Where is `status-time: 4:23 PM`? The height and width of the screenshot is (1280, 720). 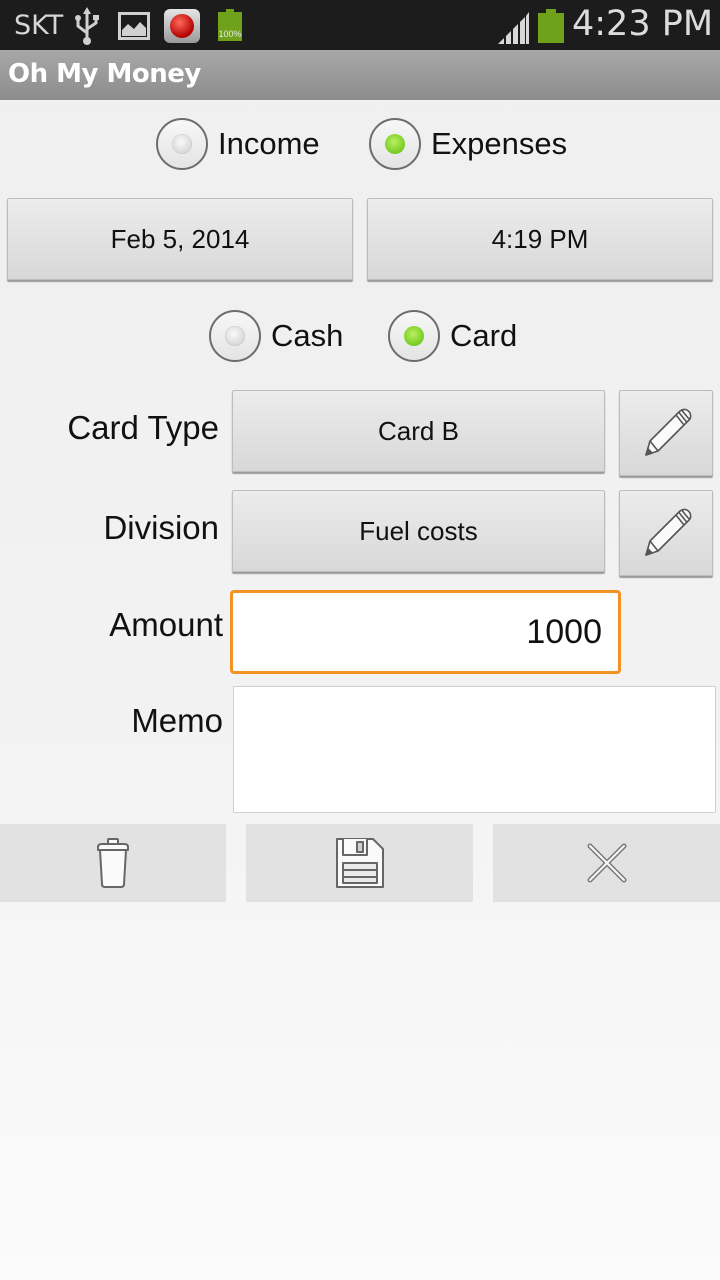
status-time: 4:23 PM is located at coordinates (643, 24).